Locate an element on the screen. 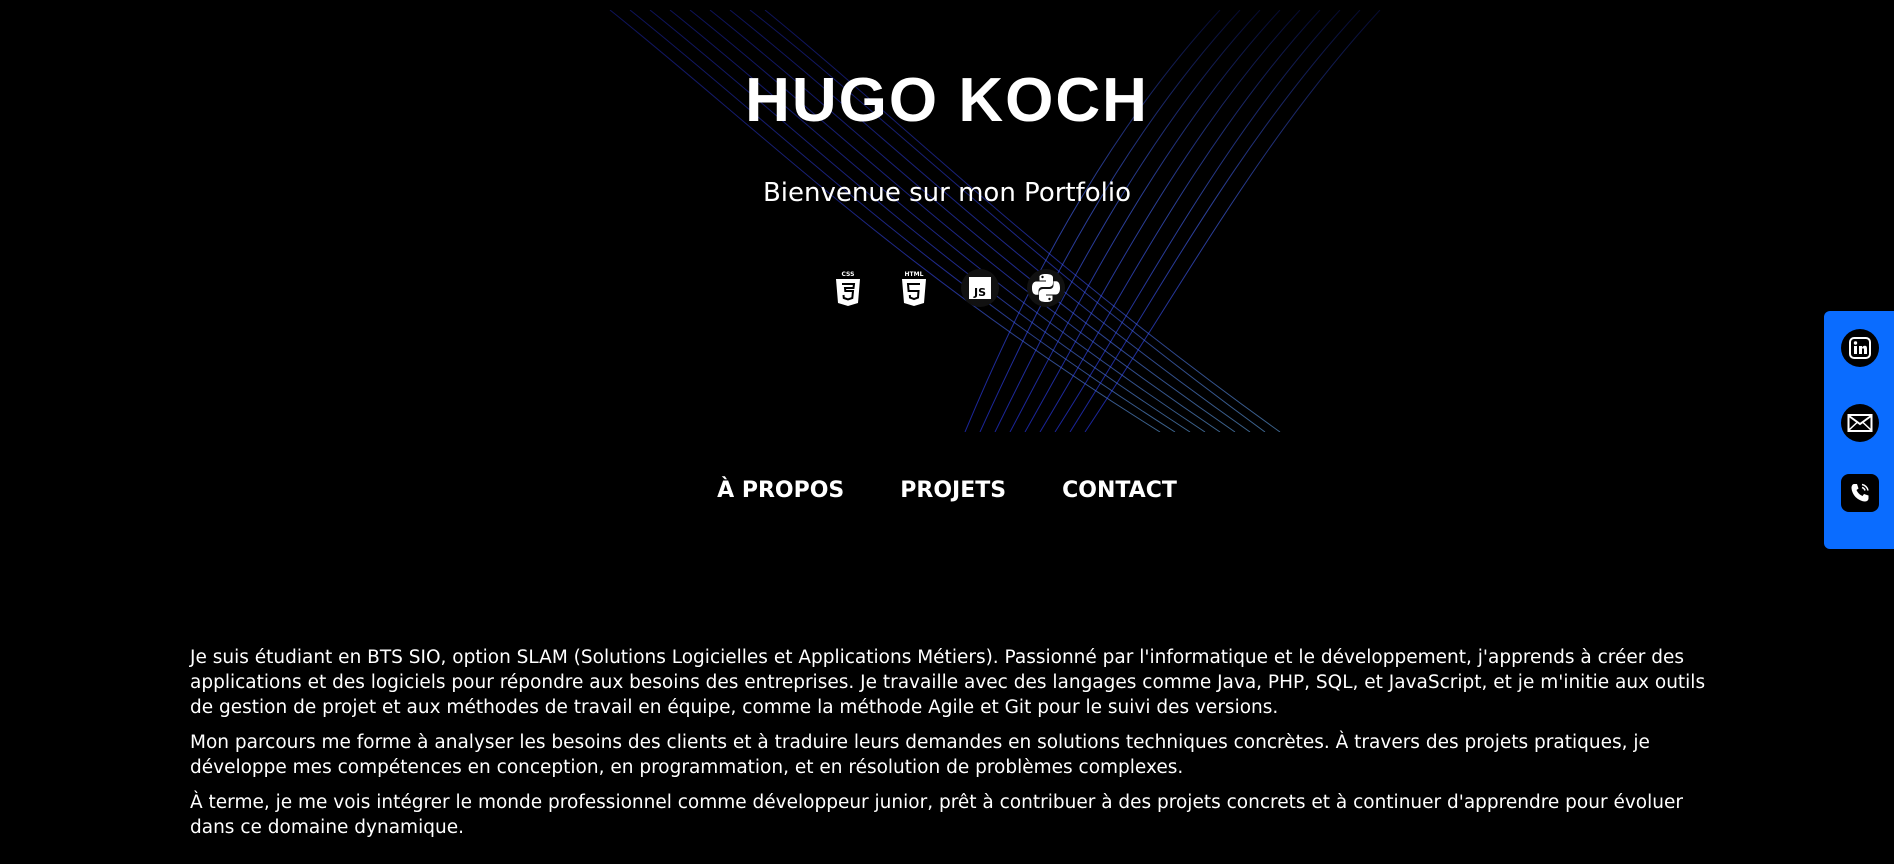 The width and height of the screenshot is (1894, 864). linkedin-icon is located at coordinates (1860, 348).